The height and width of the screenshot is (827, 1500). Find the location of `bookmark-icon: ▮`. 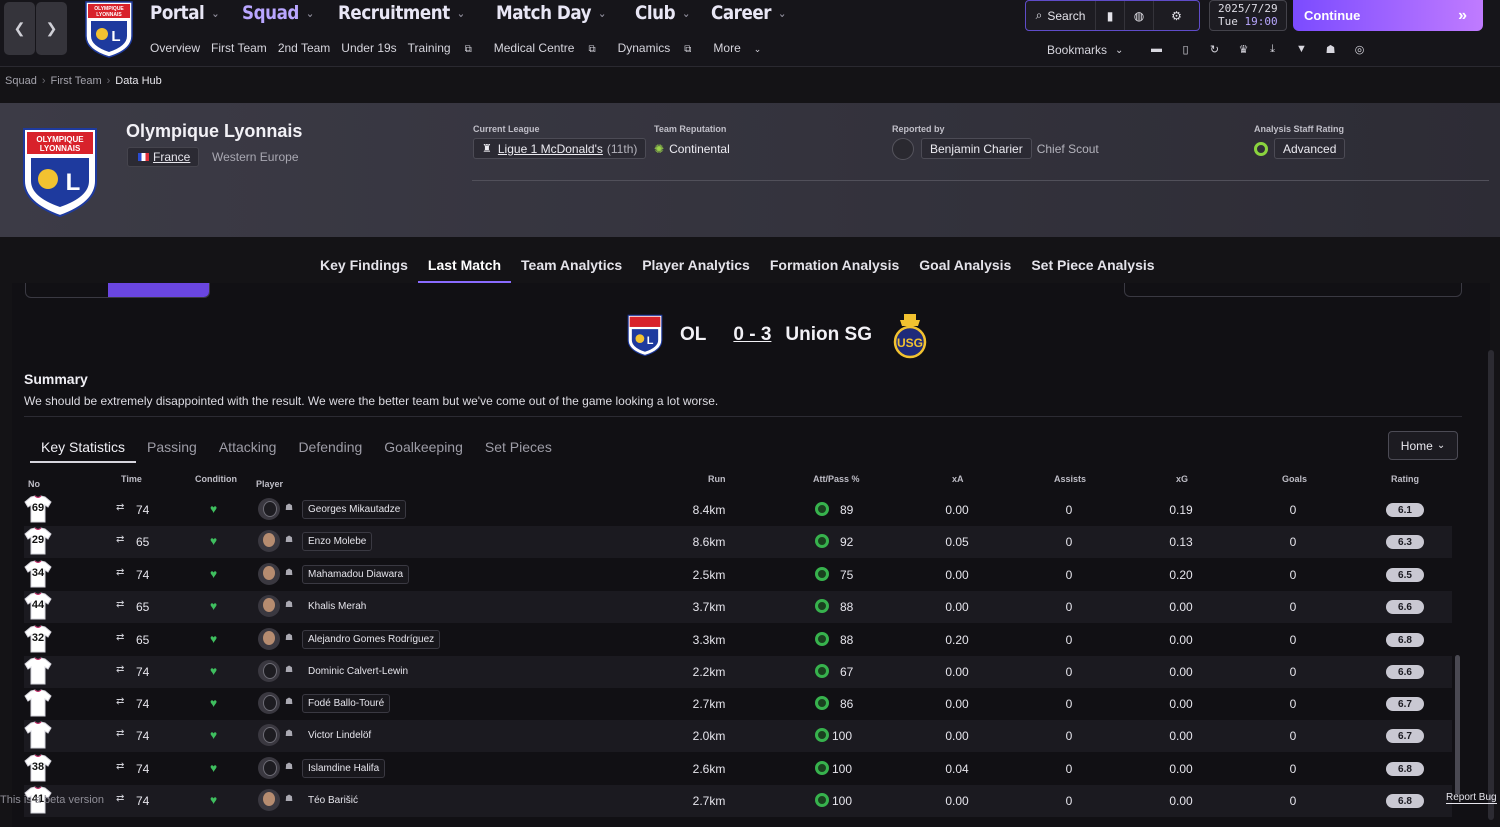

bookmark-icon: ▮ is located at coordinates (1110, 15).